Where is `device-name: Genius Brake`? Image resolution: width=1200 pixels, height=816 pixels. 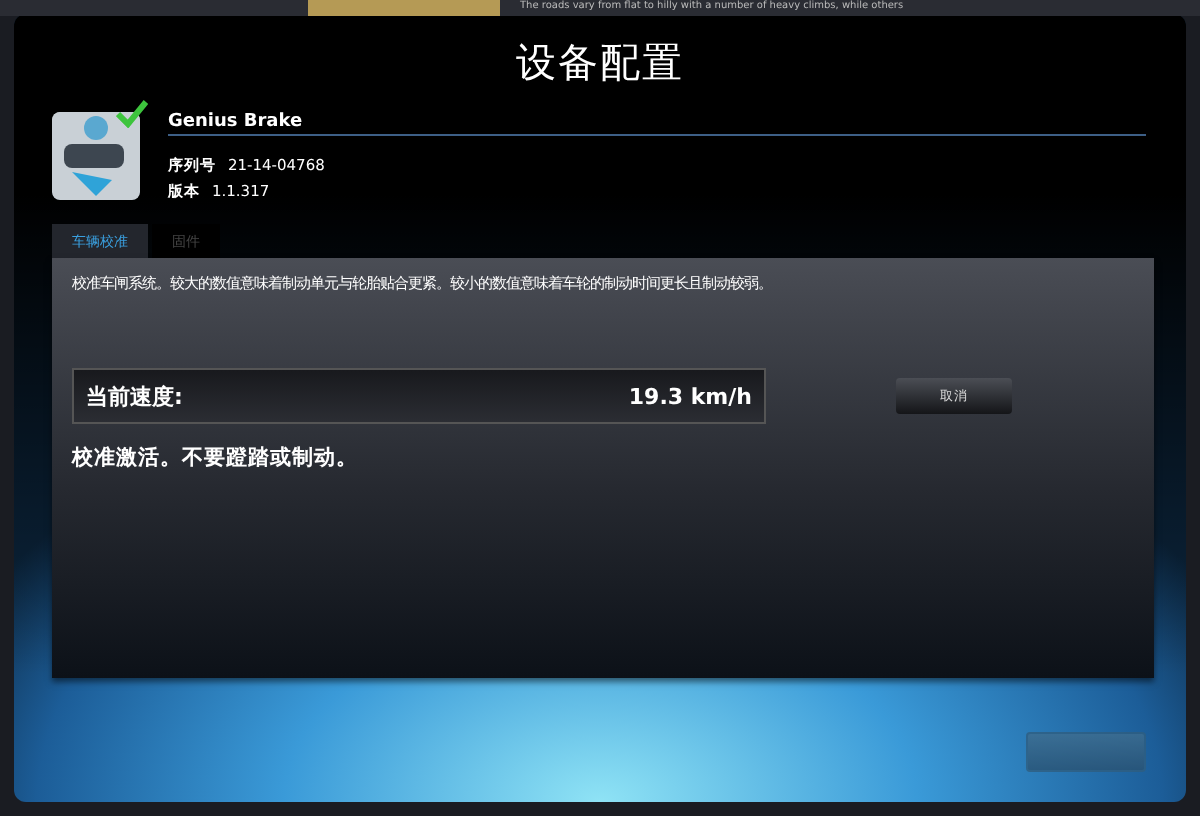 device-name: Genius Brake is located at coordinates (236, 122).